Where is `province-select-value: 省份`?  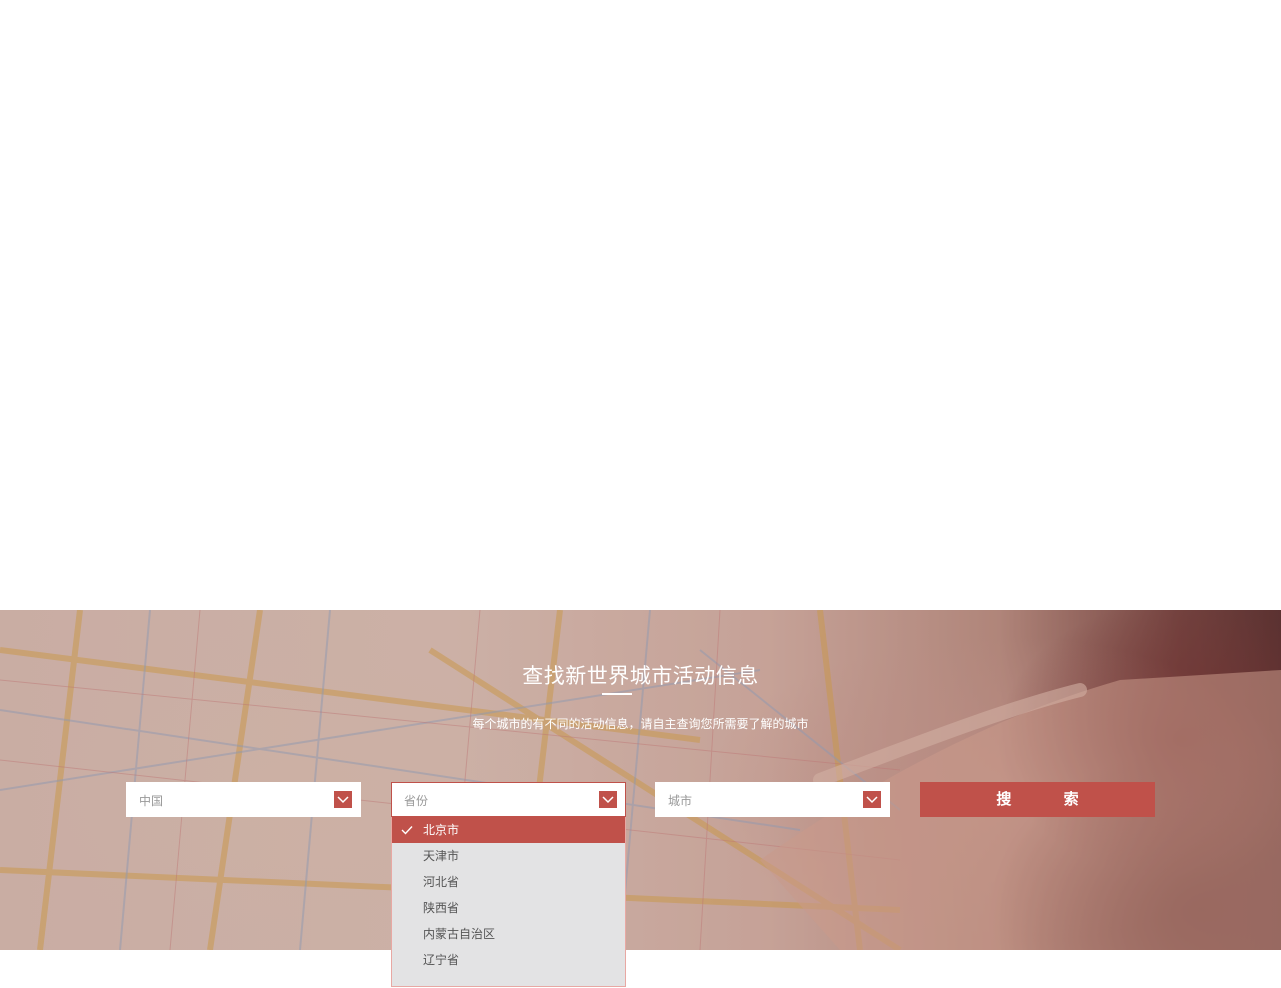 province-select-value: 省份 is located at coordinates (416, 801).